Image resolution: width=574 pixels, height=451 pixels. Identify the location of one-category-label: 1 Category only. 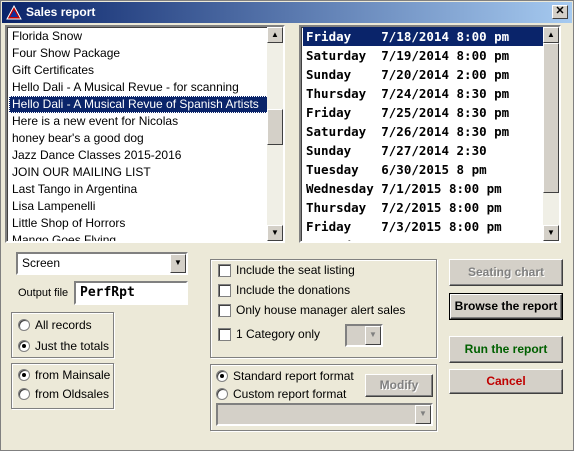
(278, 334).